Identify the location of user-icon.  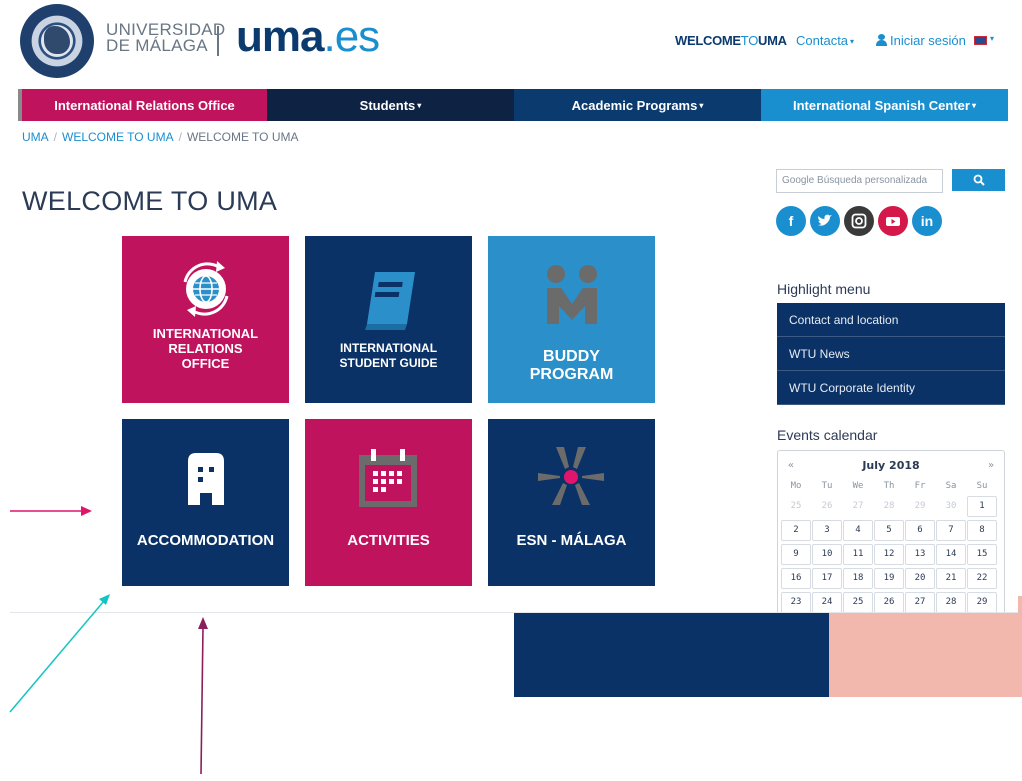
(881, 40).